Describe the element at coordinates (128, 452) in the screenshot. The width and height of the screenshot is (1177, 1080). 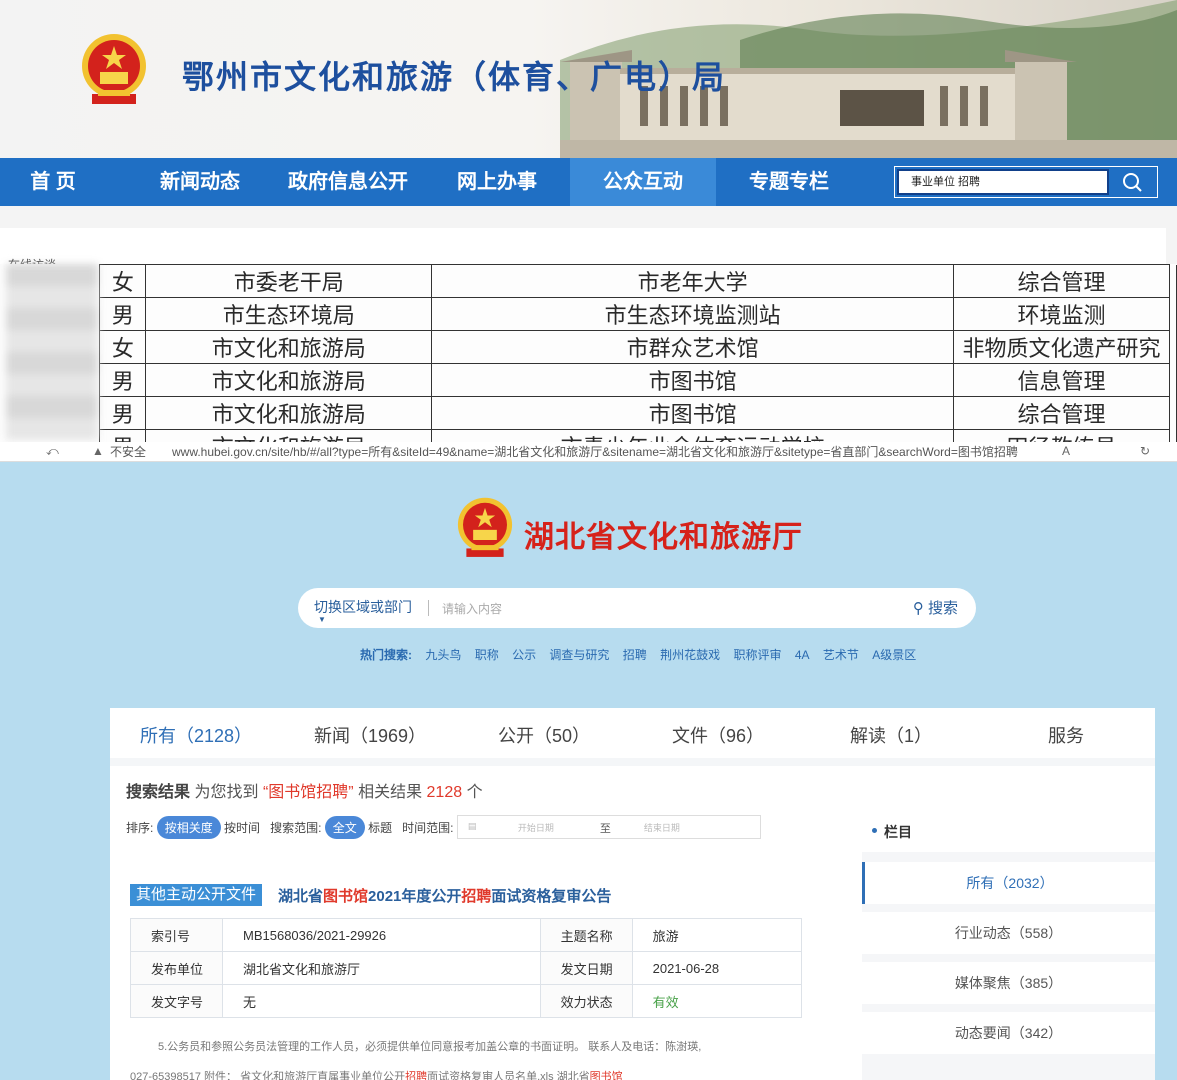
I see `security-label: 不安全` at that location.